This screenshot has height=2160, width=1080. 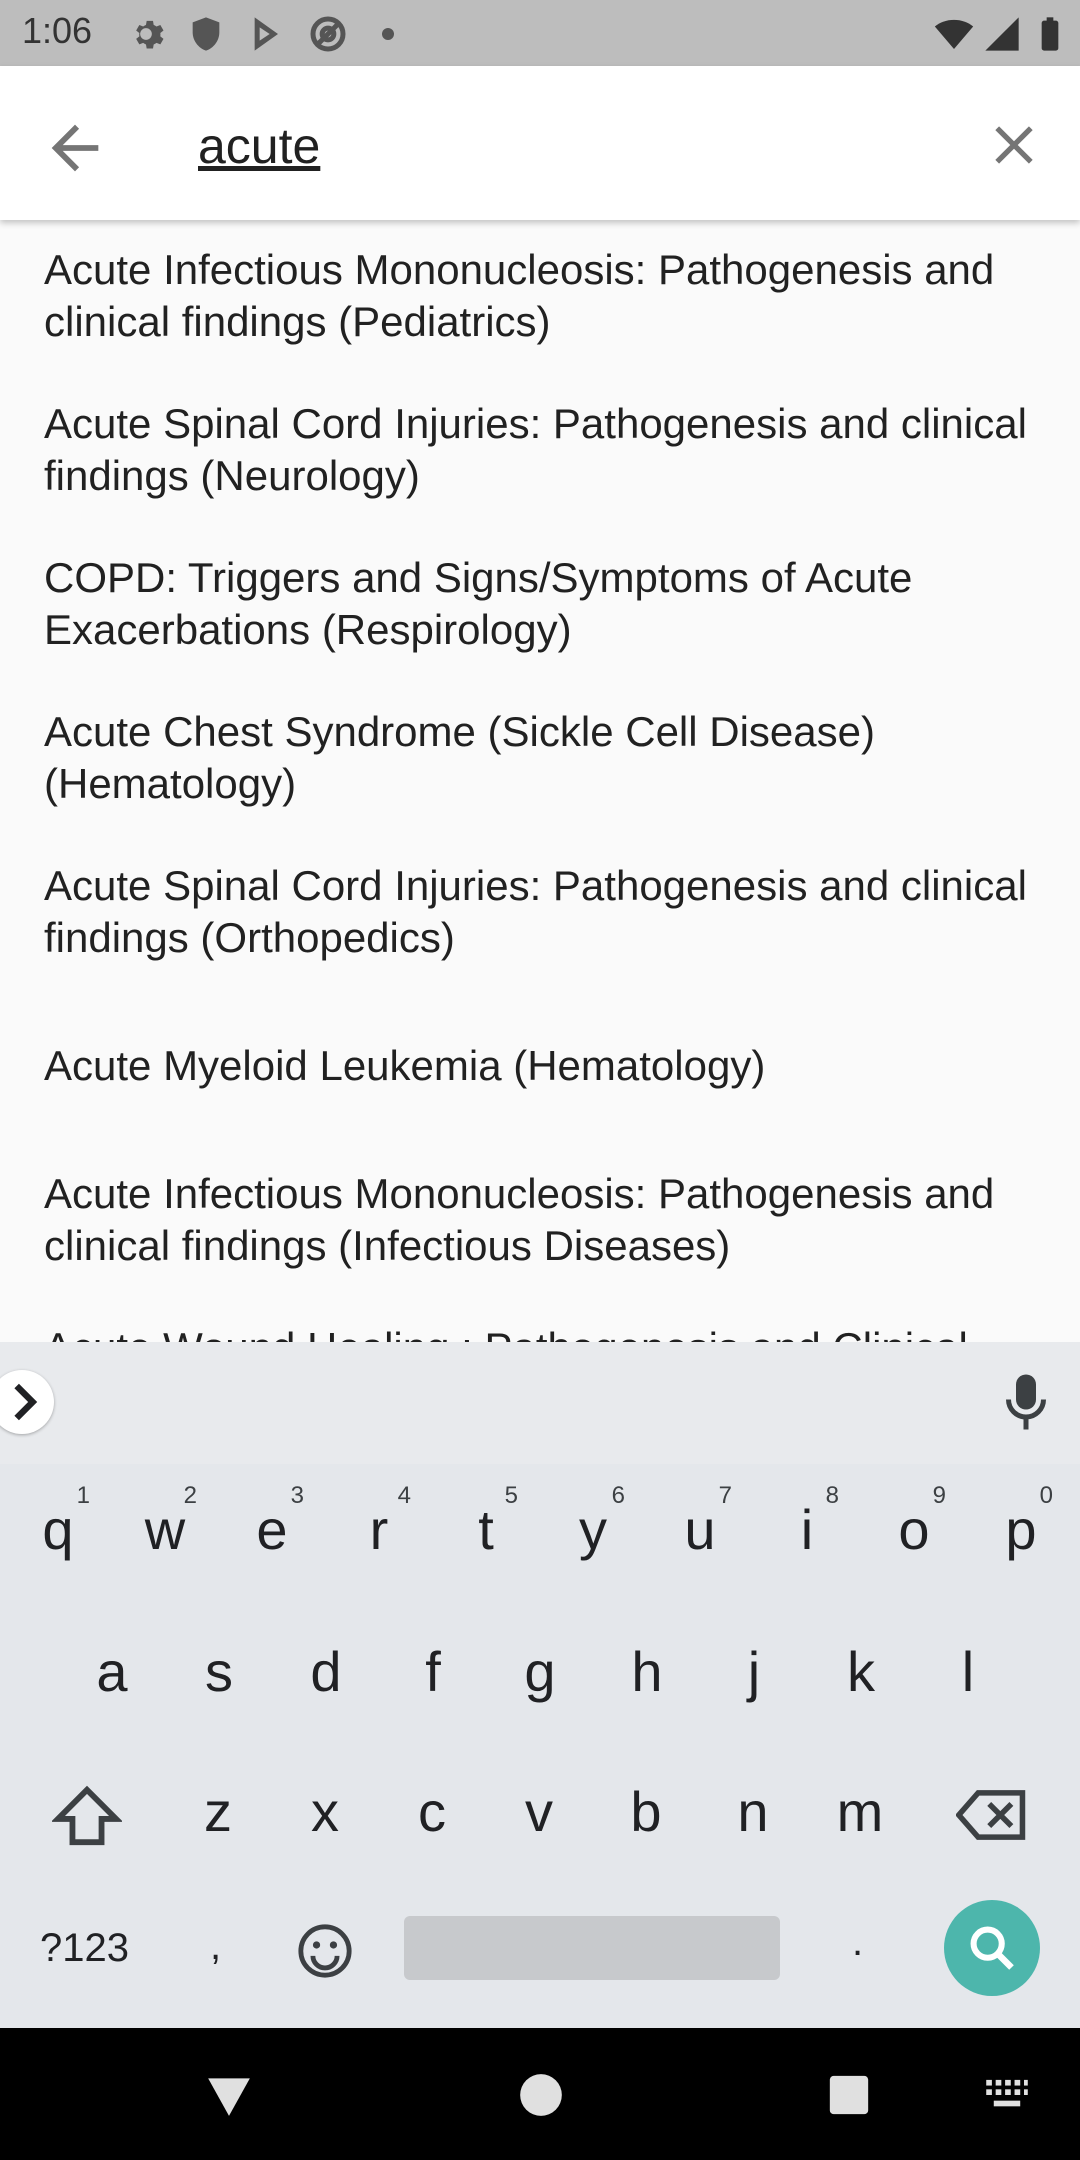 I want to click on key-i: i8, so click(x=807, y=1530).